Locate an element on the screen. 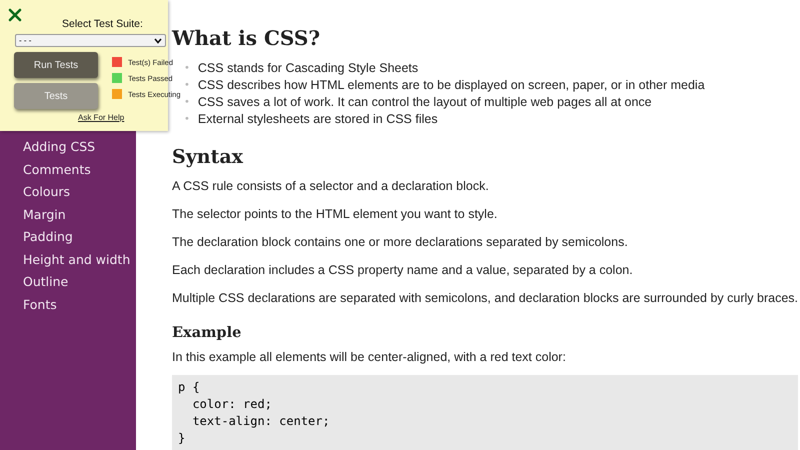 This screenshot has height=450, width=800. nav-link: Margin is located at coordinates (33, 215).